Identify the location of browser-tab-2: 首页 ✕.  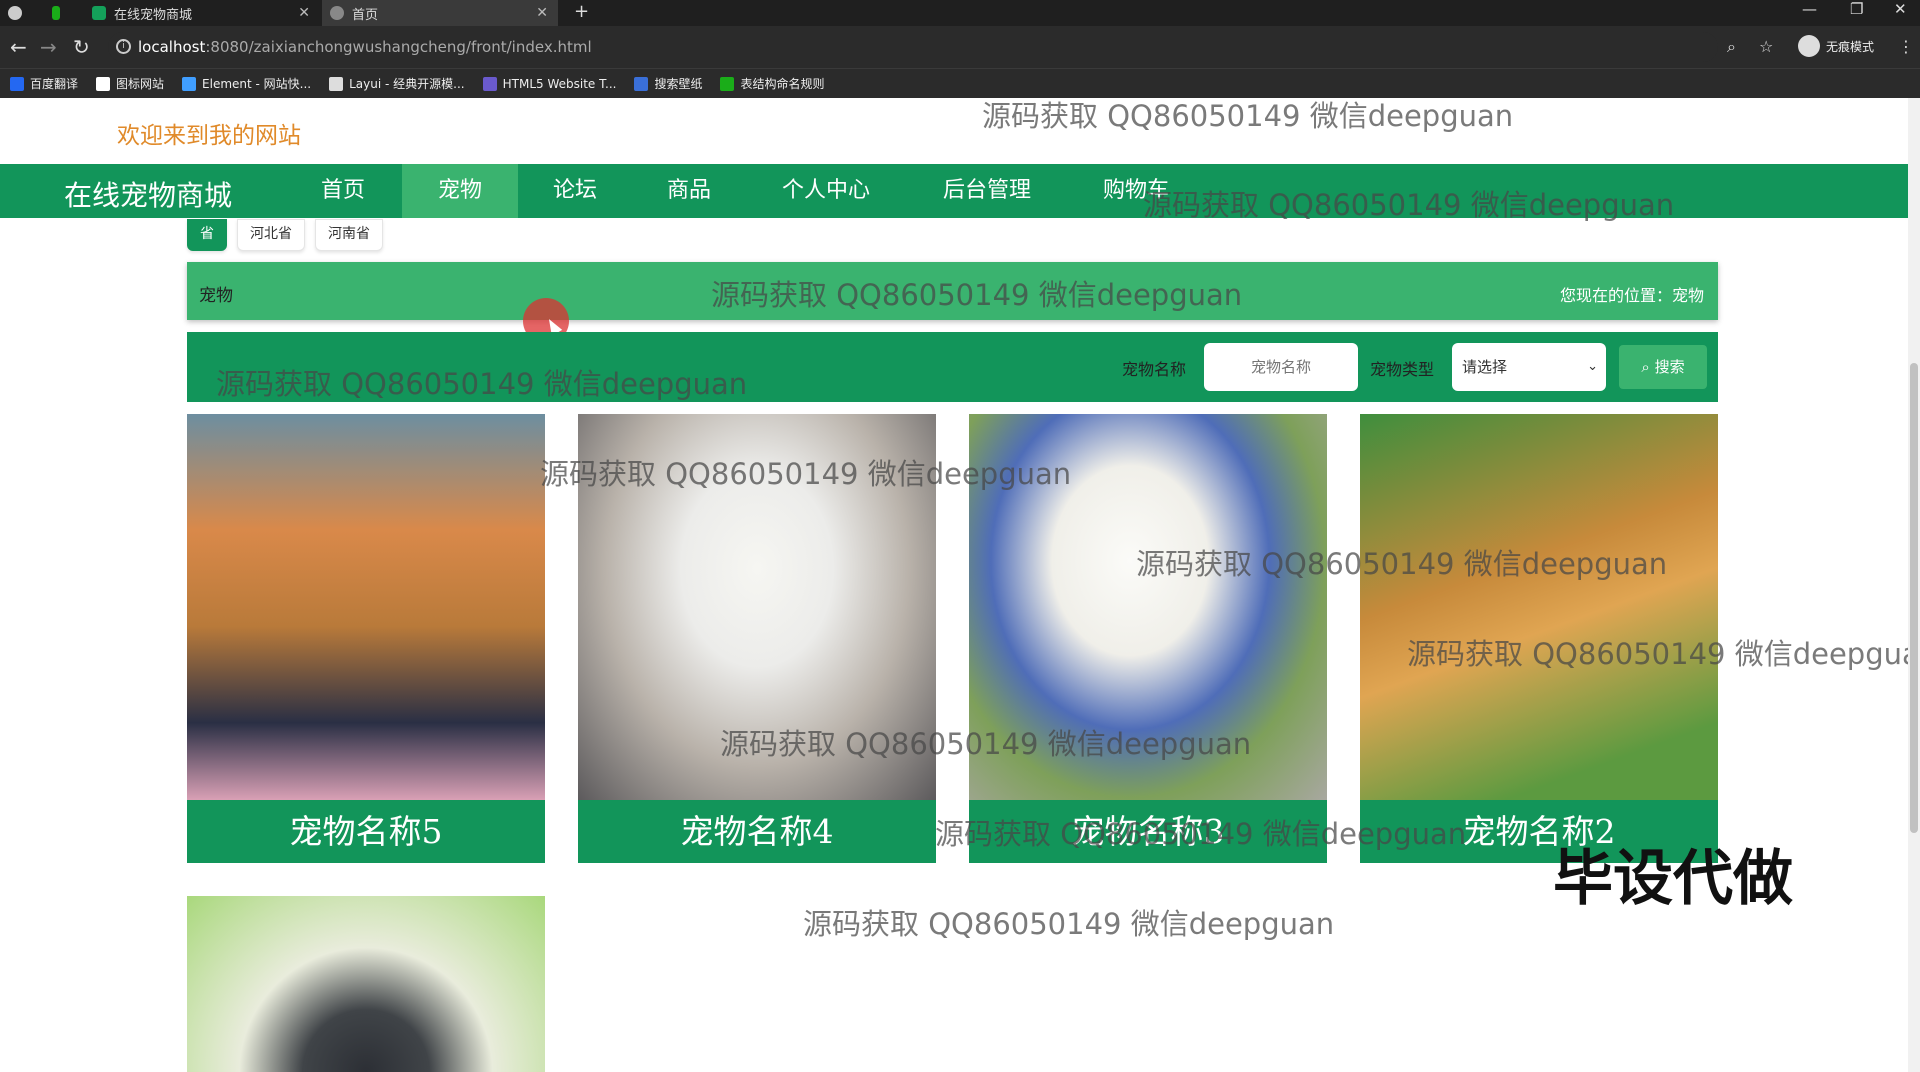
(440, 13).